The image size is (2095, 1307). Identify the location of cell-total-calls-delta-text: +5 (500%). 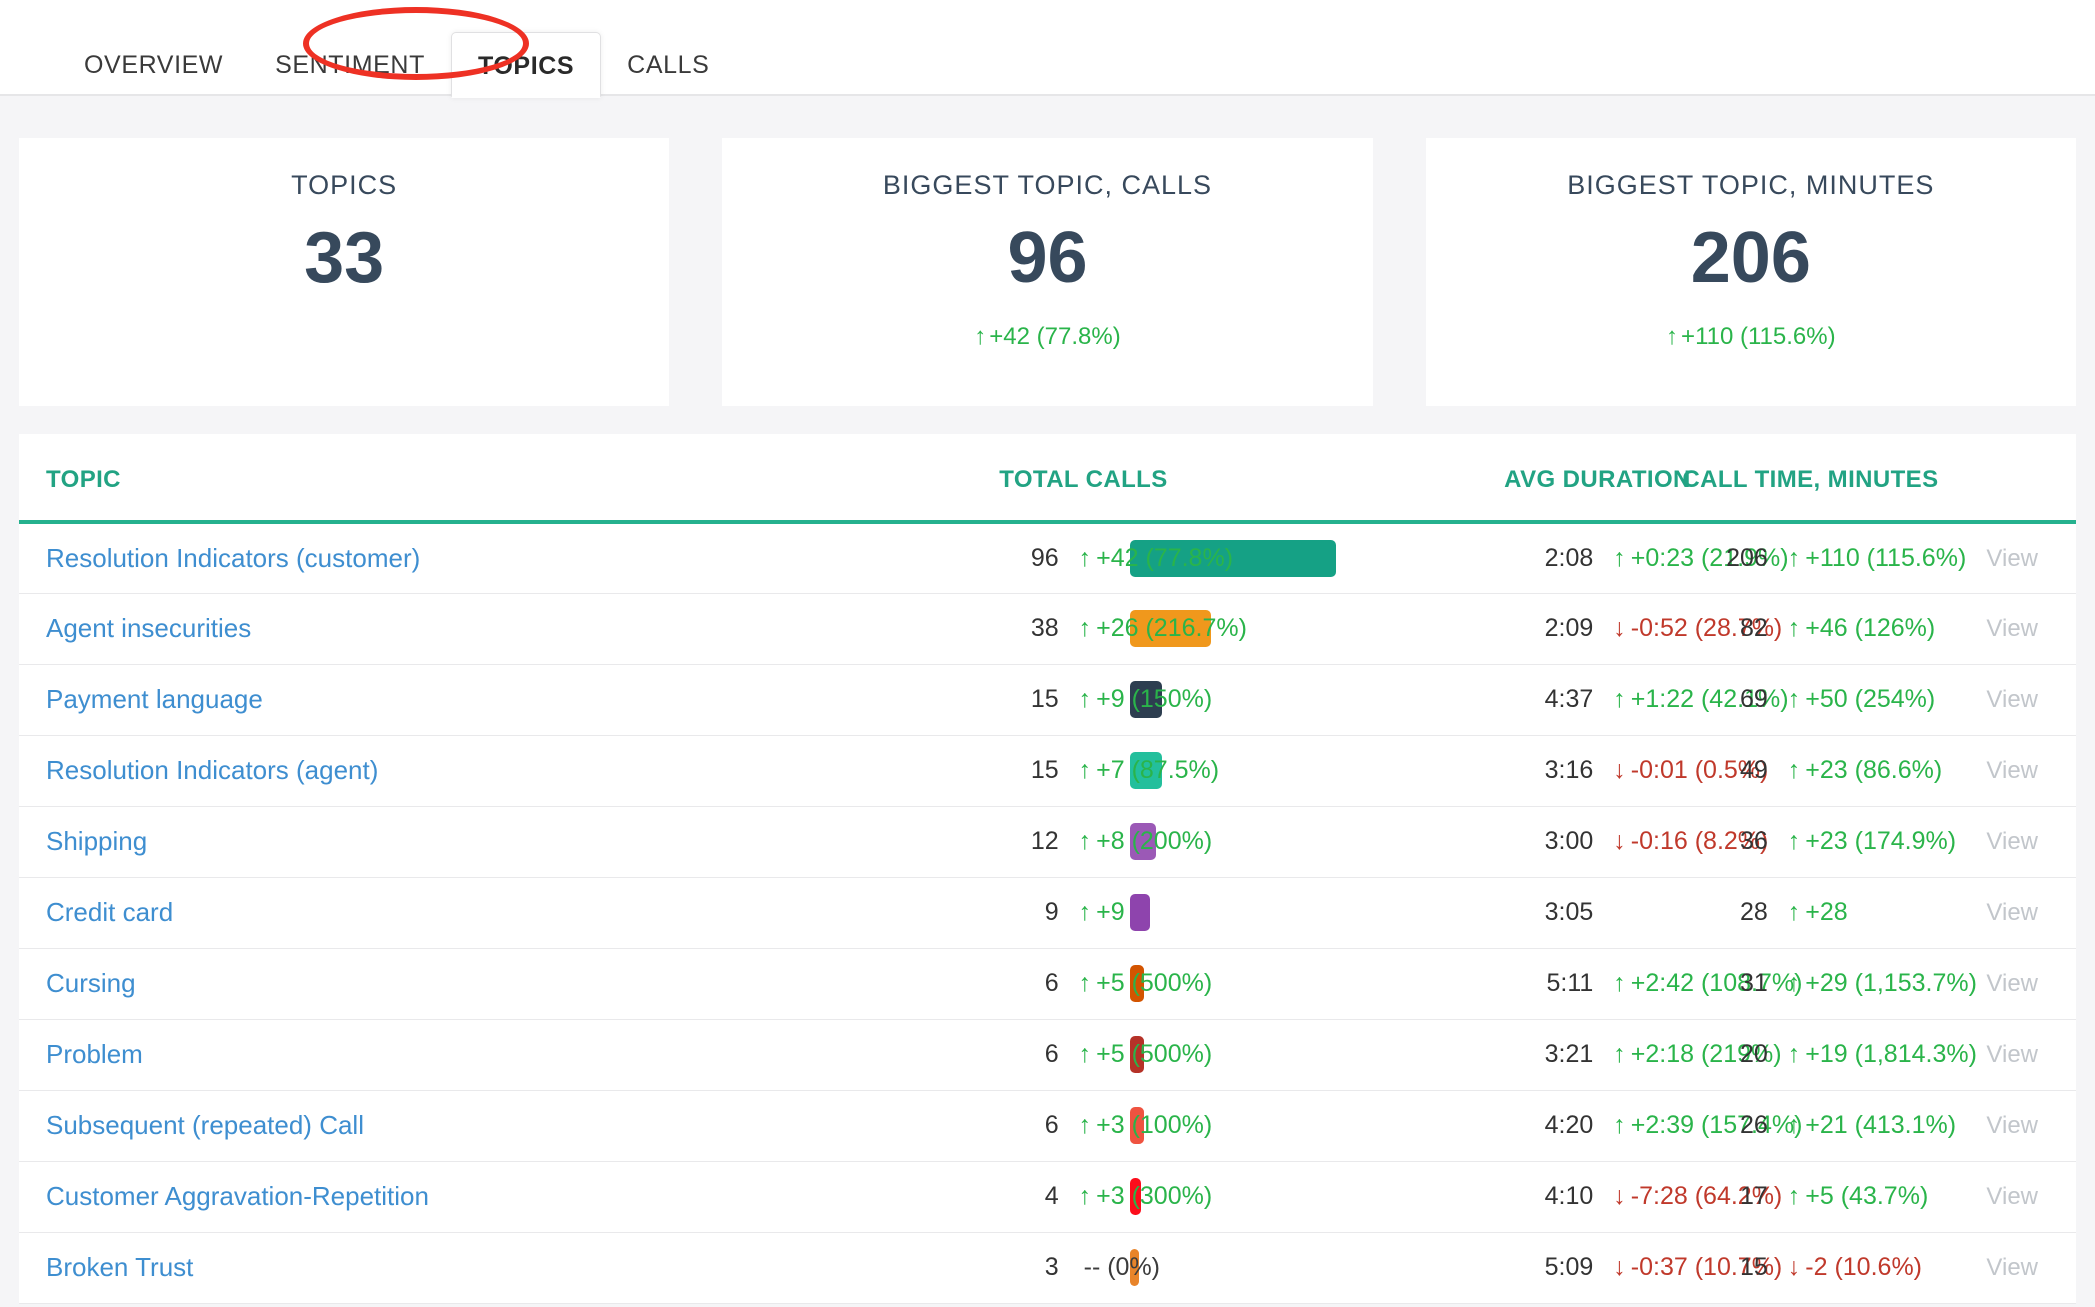
(1154, 983).